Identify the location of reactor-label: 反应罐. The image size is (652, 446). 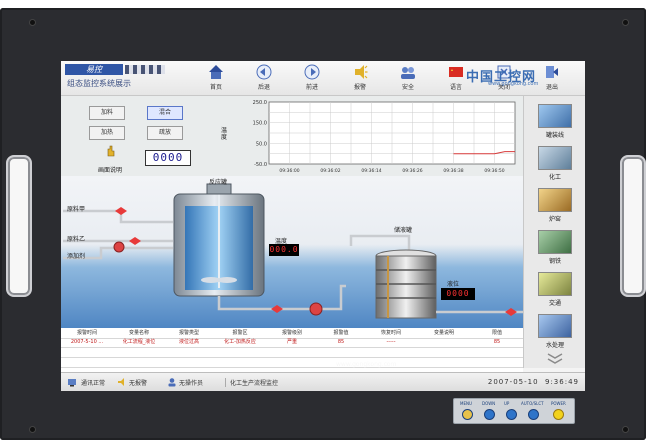
(218, 182).